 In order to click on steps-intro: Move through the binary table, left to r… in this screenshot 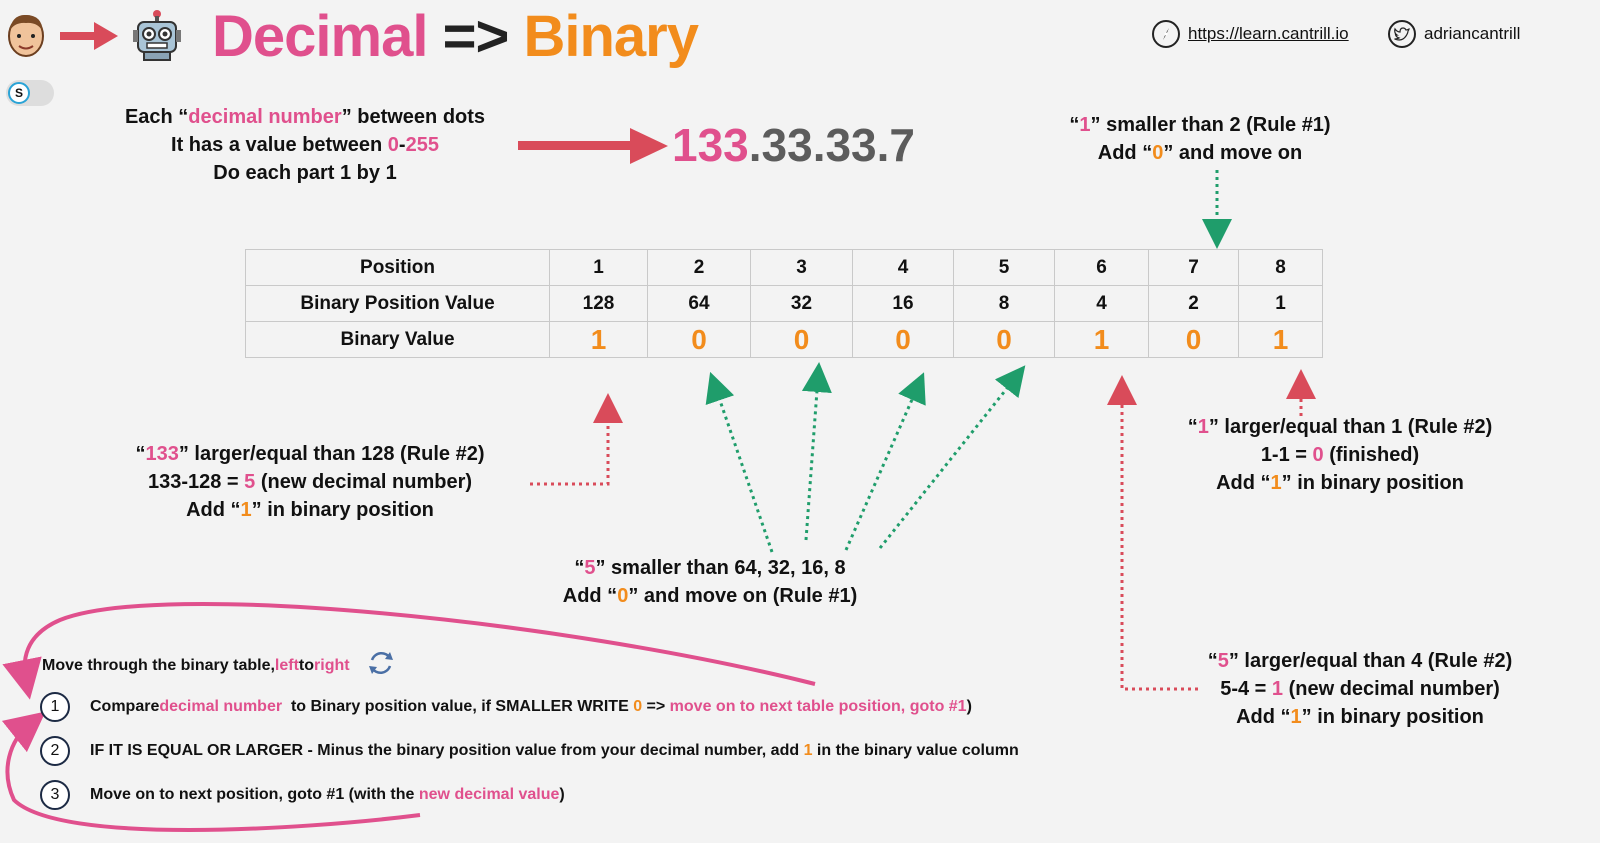, I will do `click(219, 665)`.